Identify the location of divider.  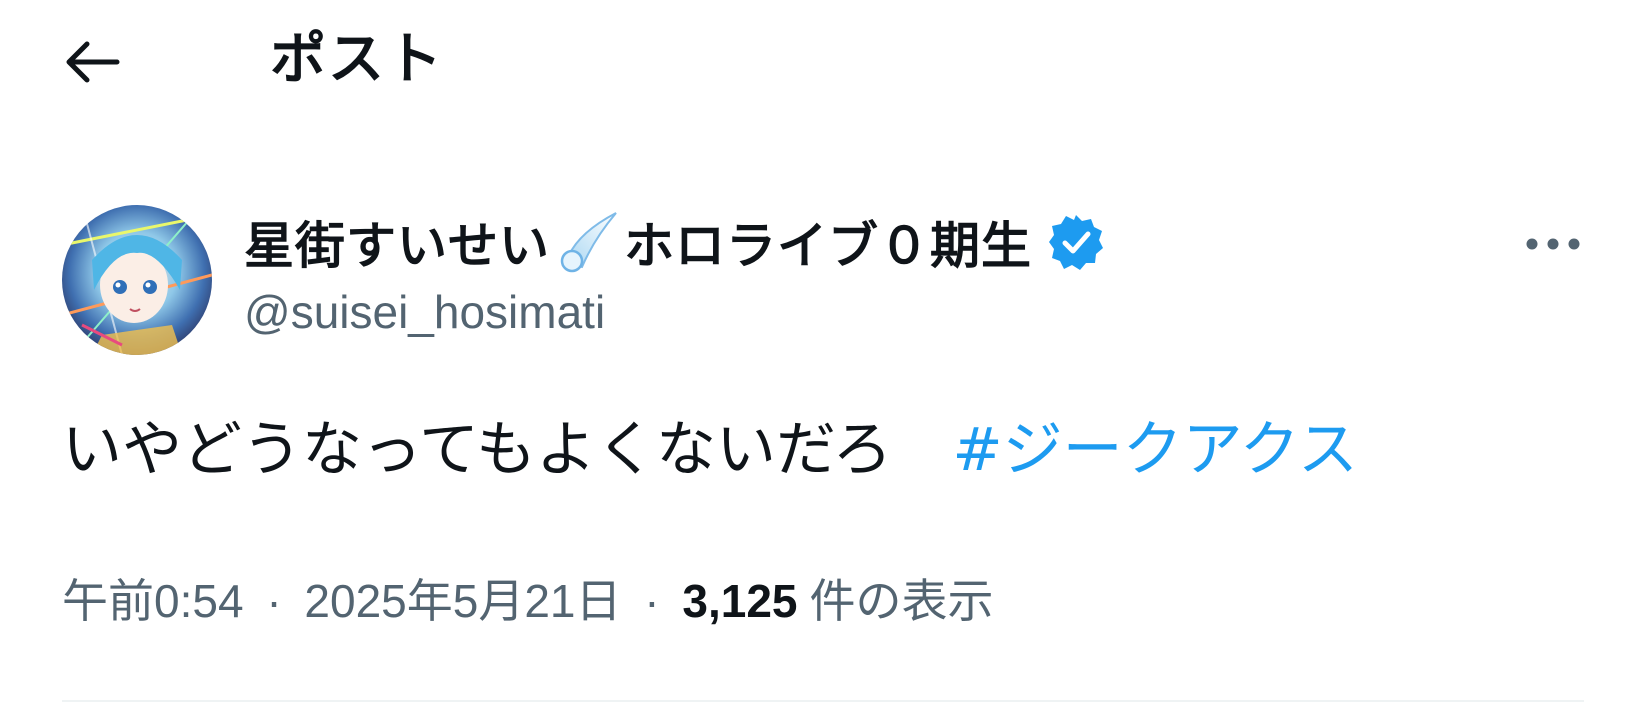
(823, 701).